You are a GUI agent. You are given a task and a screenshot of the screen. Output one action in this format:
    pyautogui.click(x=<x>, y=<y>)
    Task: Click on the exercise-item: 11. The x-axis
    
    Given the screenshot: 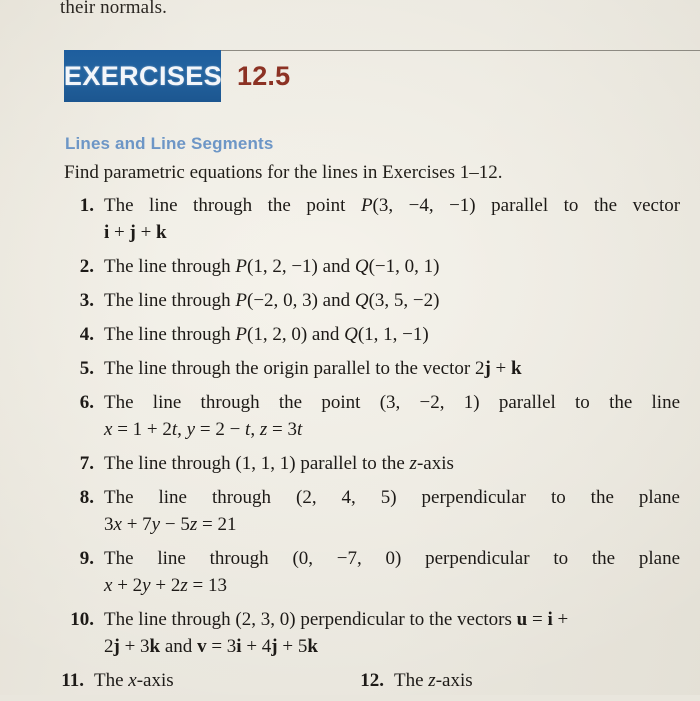 What is the action you would take?
    pyautogui.click(x=87, y=680)
    